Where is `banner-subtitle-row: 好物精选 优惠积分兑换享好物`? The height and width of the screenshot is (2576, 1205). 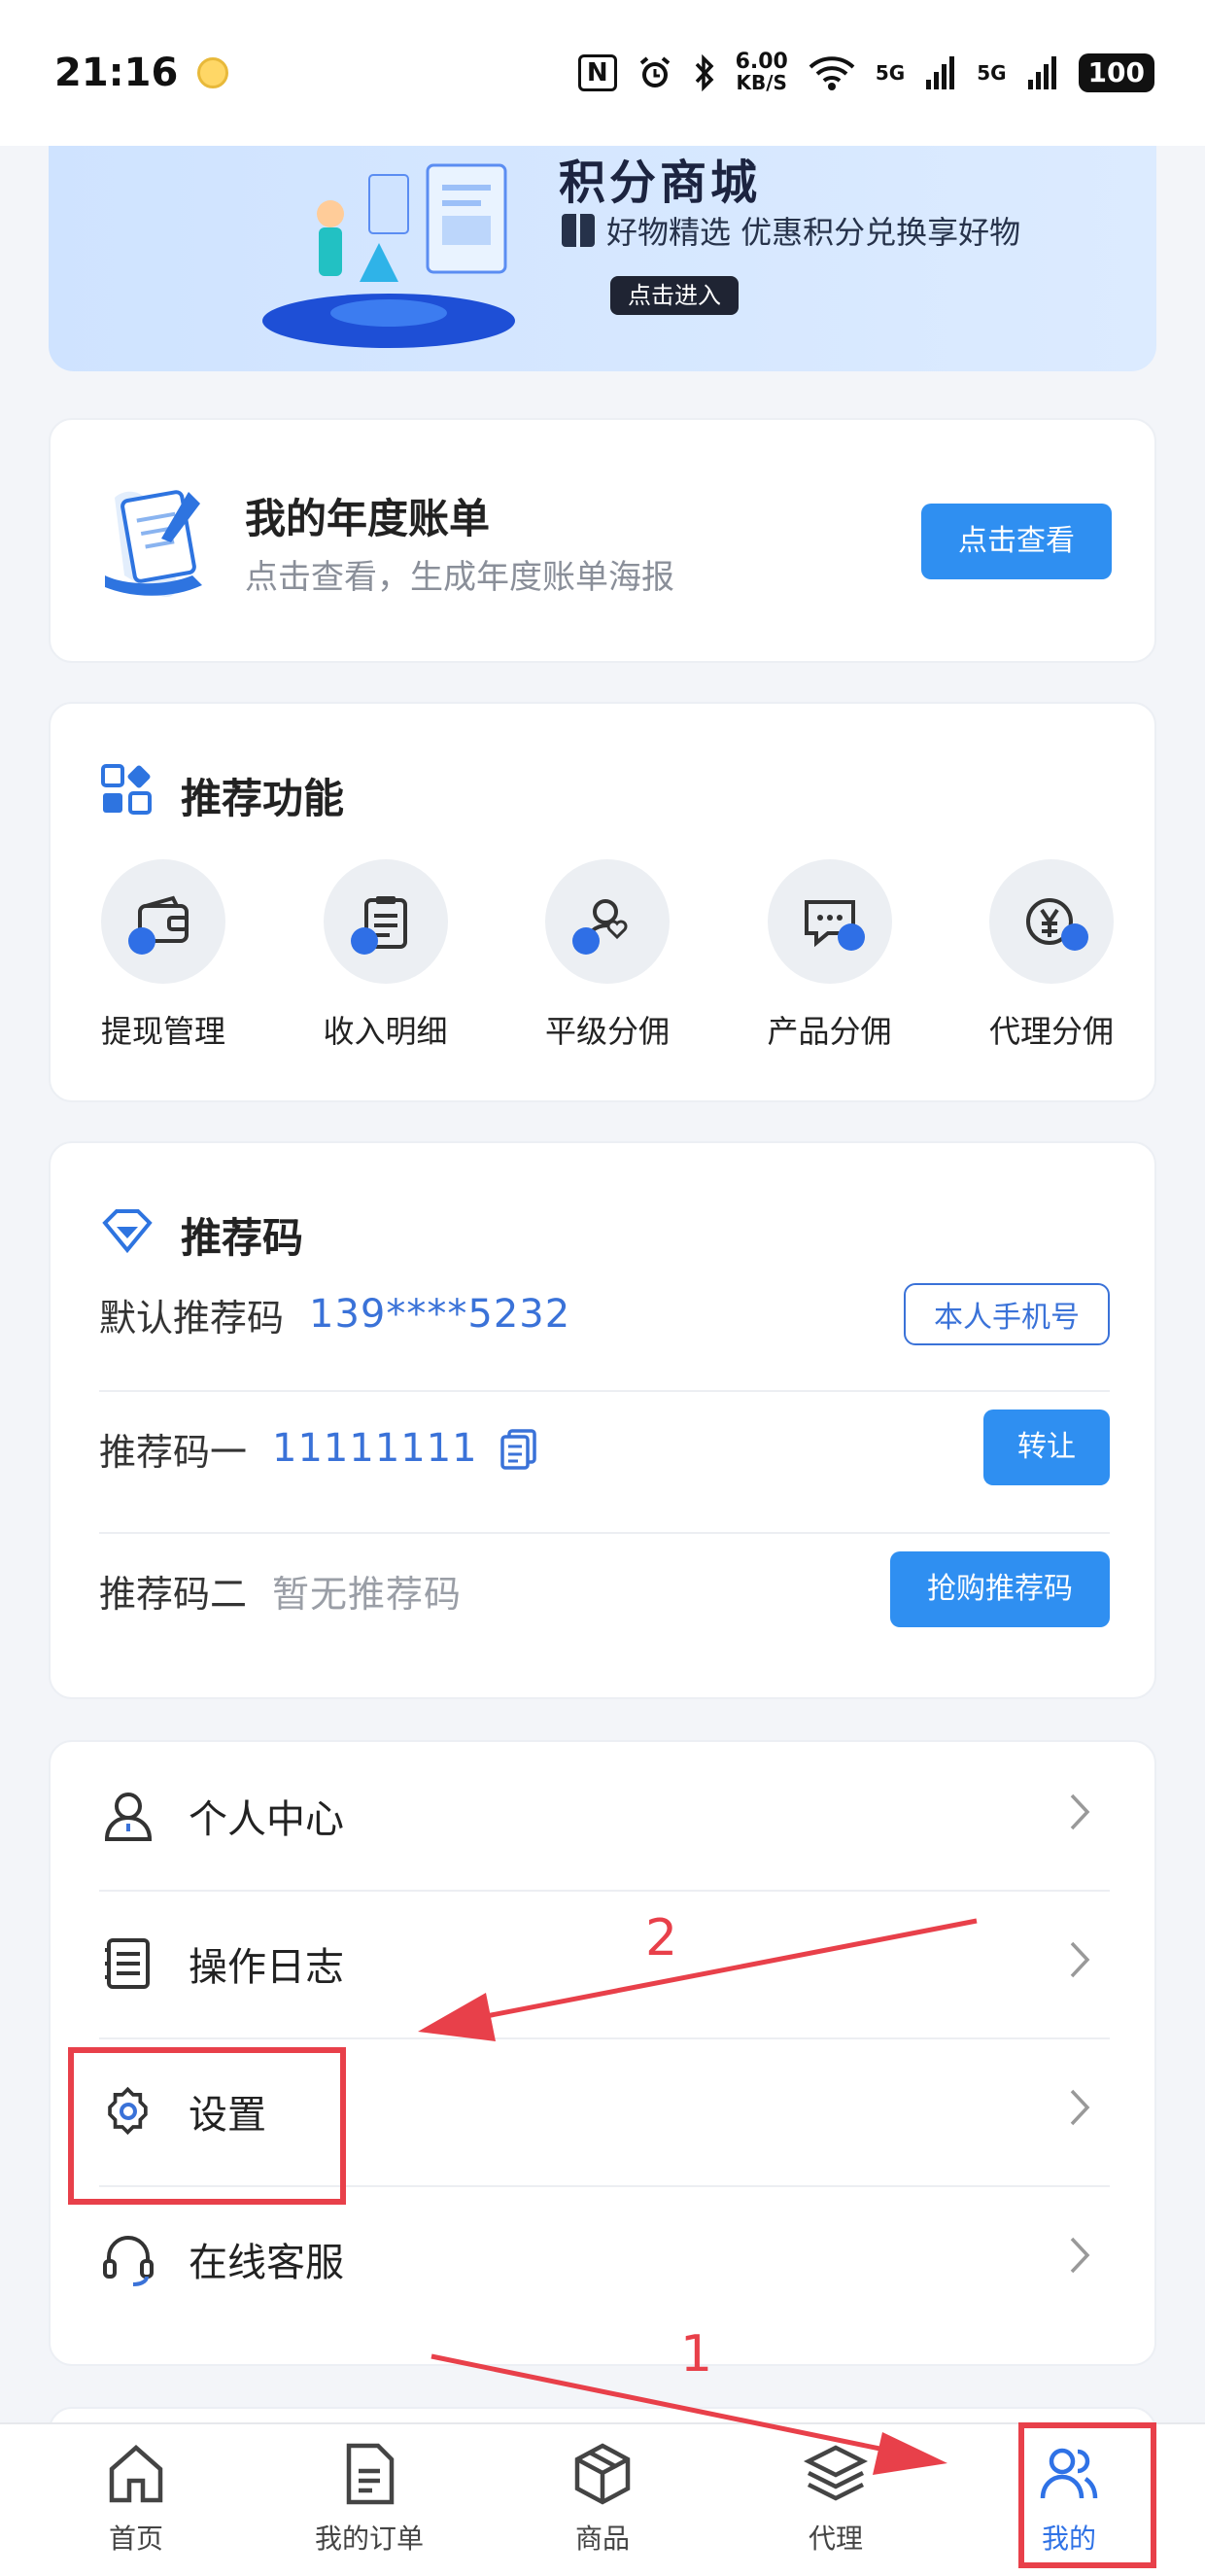 banner-subtitle-row: 好物精选 优惠积分兑换享好物 is located at coordinates (791, 231).